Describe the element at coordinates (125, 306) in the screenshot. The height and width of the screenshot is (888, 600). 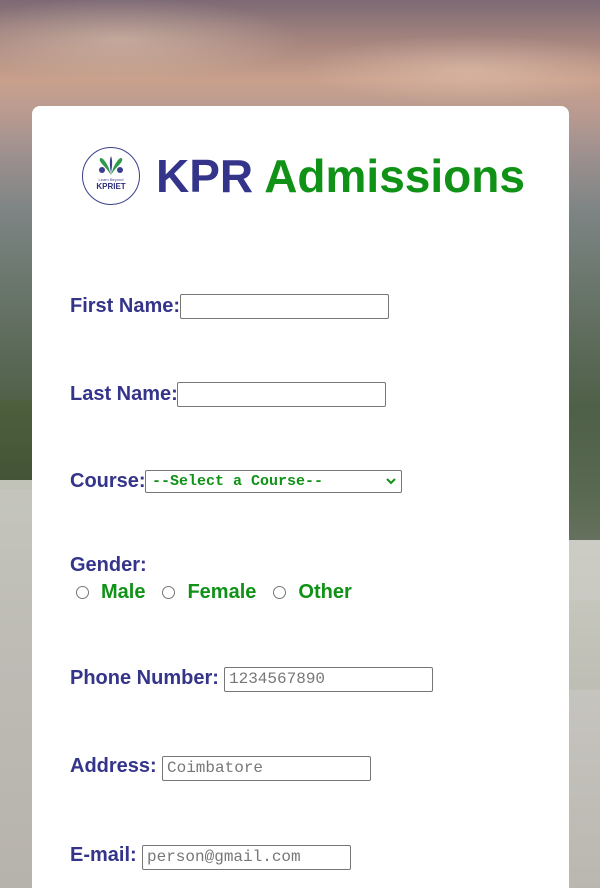
I see `first-name-label: First Name:` at that location.